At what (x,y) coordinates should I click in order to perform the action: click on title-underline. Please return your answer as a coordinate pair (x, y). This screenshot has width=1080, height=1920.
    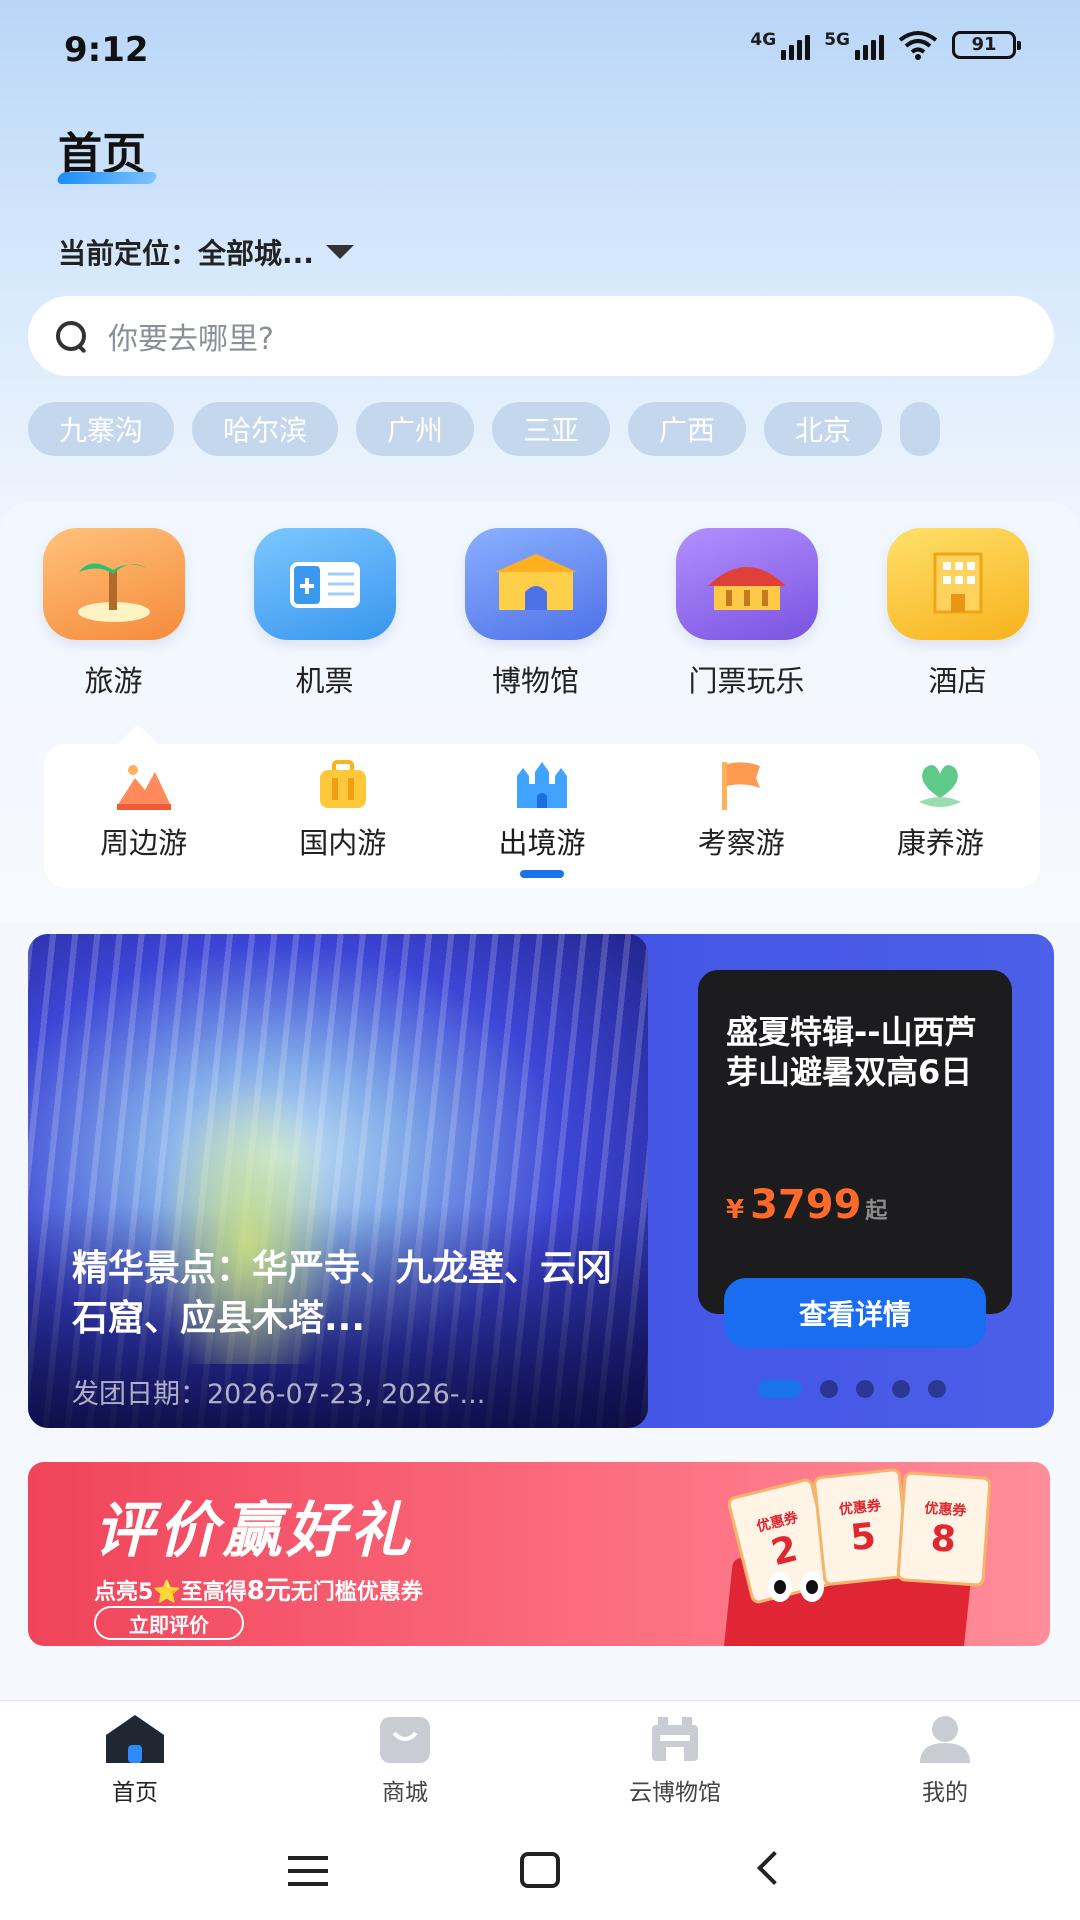
    Looking at the image, I should click on (107, 178).